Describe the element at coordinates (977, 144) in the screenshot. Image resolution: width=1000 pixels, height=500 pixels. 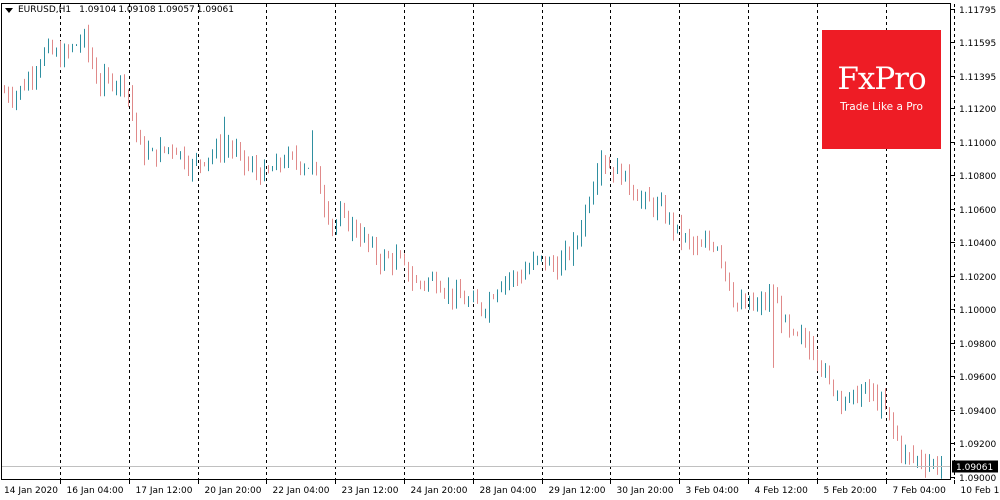
I see `price-tick-label: 1.11000` at that location.